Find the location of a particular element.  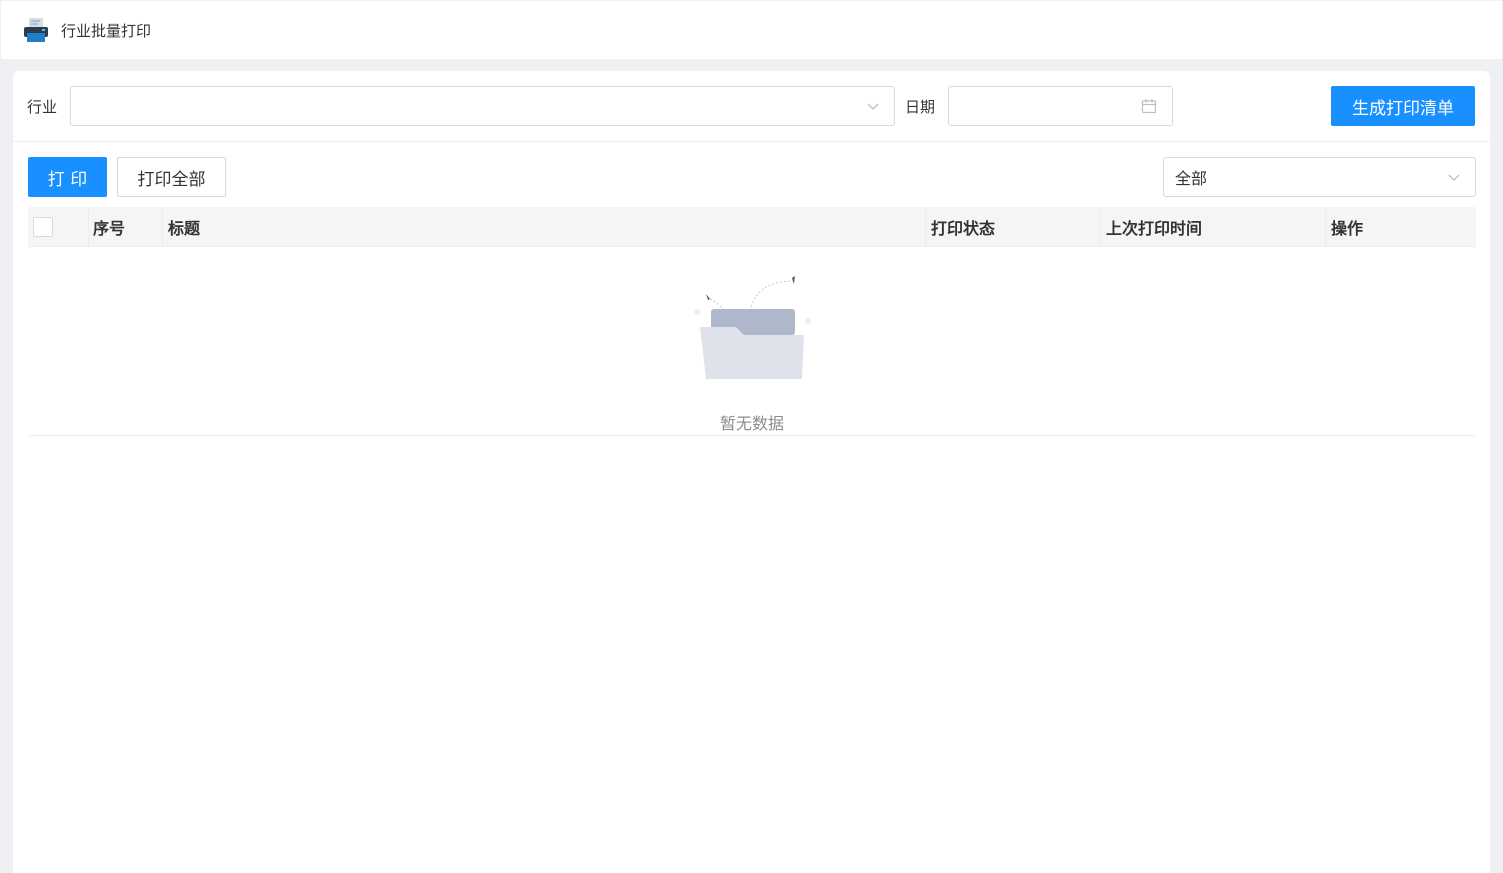

printer-icon is located at coordinates (36, 30).